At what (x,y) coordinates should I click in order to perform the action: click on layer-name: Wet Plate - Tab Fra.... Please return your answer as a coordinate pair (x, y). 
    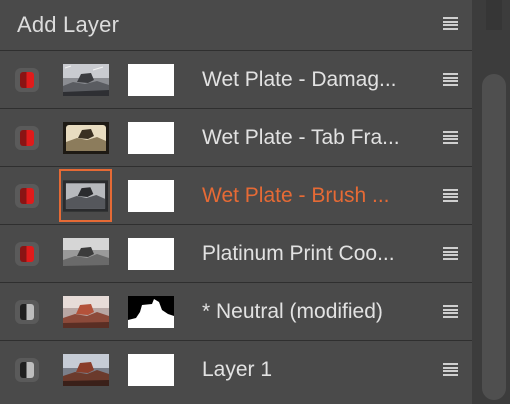
    Looking at the image, I should click on (301, 137).